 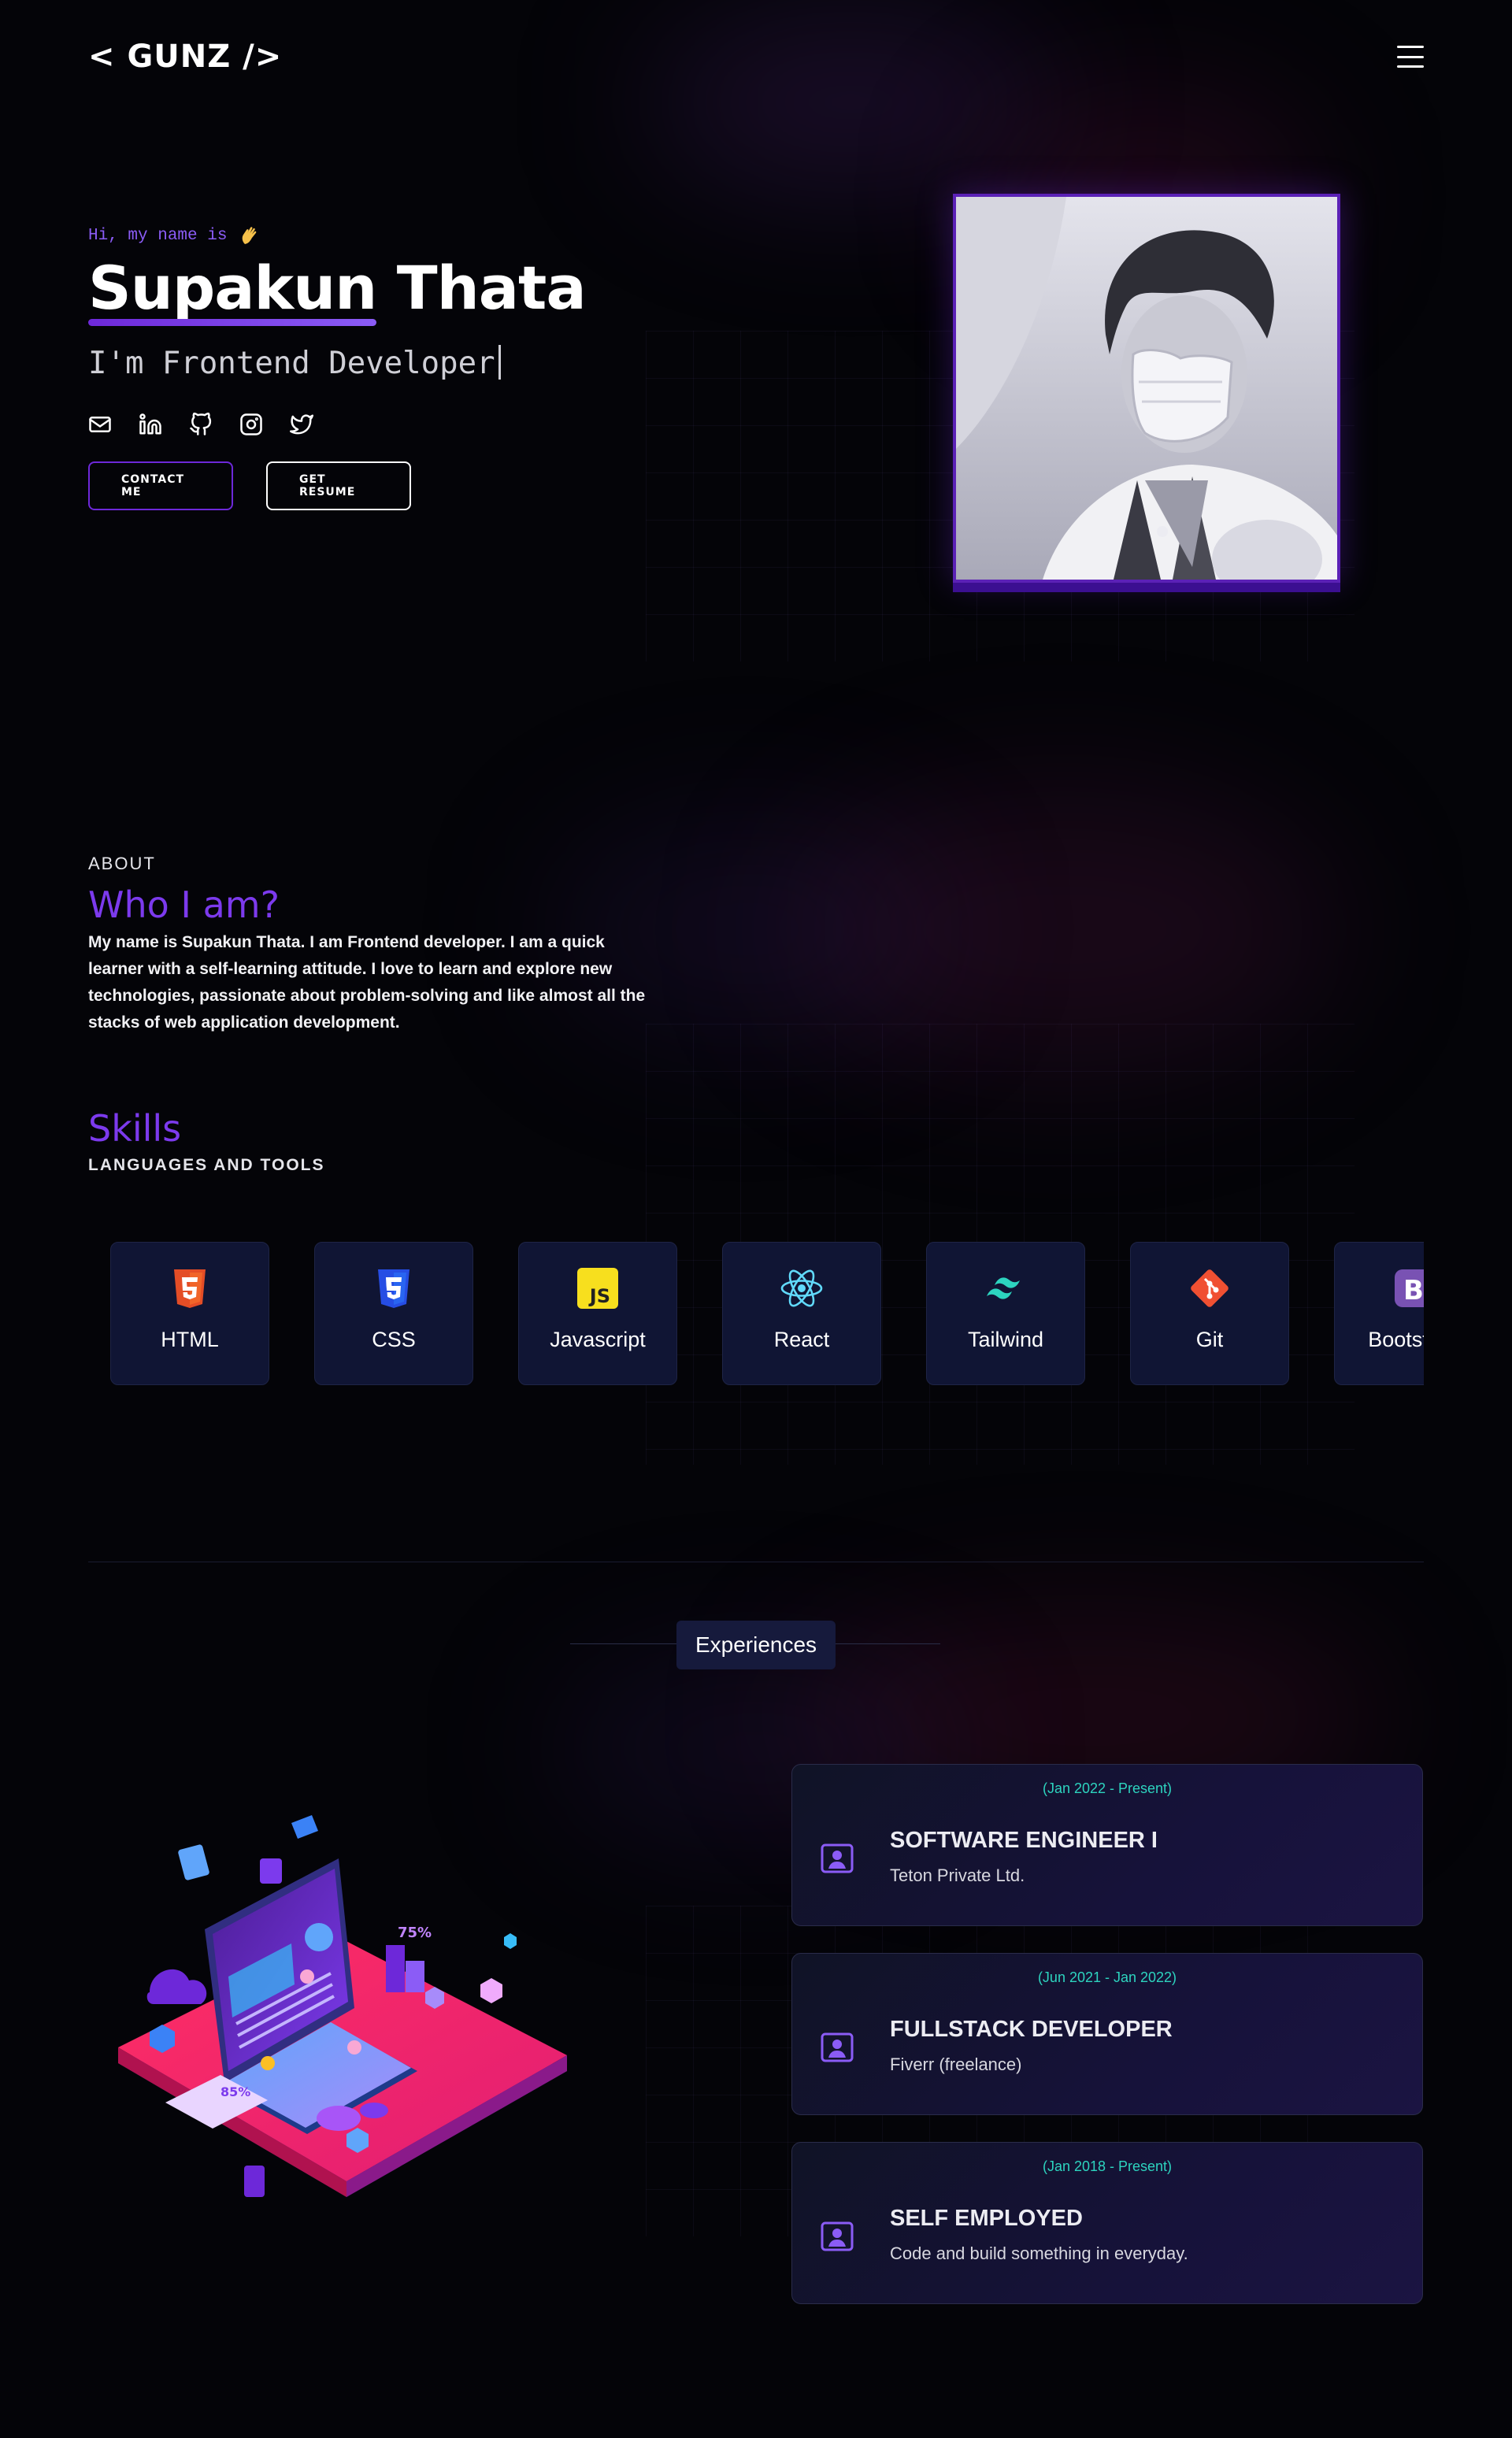 What do you see at coordinates (1379, 1313) in the screenshot?
I see `skill-card-bootstrap: B Bootstrap` at bounding box center [1379, 1313].